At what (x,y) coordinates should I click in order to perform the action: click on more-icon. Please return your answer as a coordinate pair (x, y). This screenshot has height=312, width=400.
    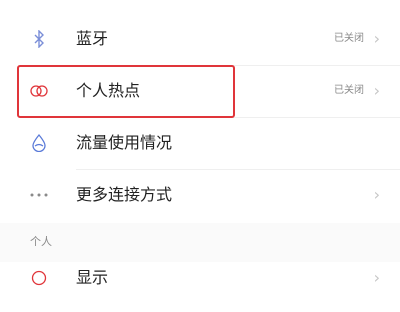
    Looking at the image, I should click on (39, 195).